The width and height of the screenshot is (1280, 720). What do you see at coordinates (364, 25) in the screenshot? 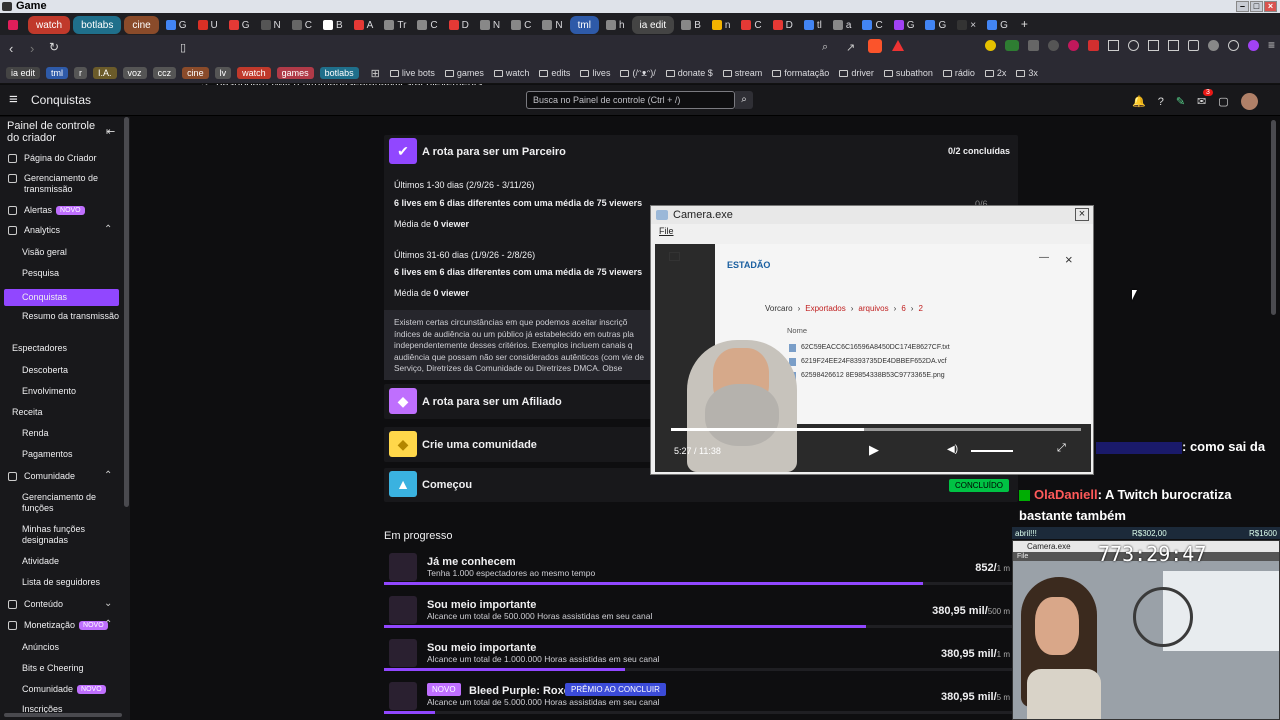
I see `browser-tab: A` at bounding box center [364, 25].